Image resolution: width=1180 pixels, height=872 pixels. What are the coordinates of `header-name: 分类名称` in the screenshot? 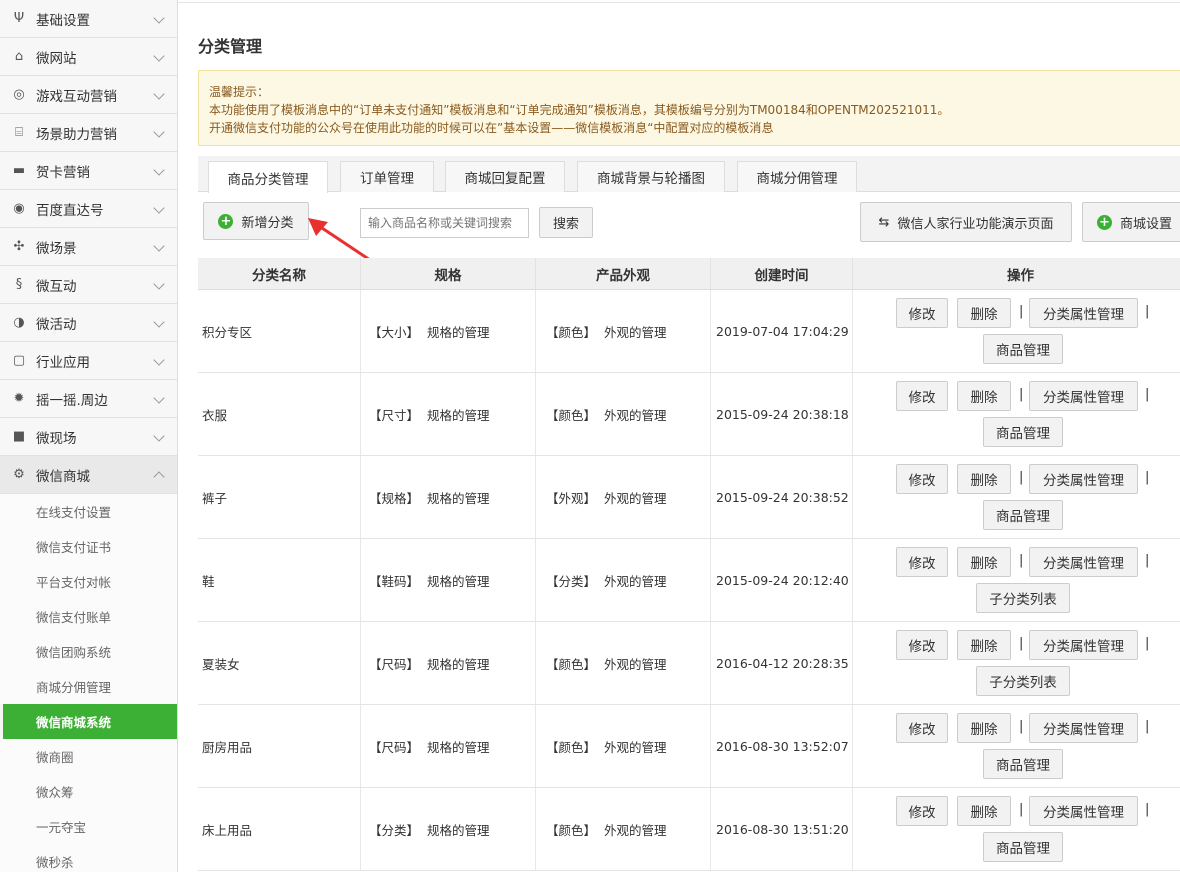 It's located at (279, 273).